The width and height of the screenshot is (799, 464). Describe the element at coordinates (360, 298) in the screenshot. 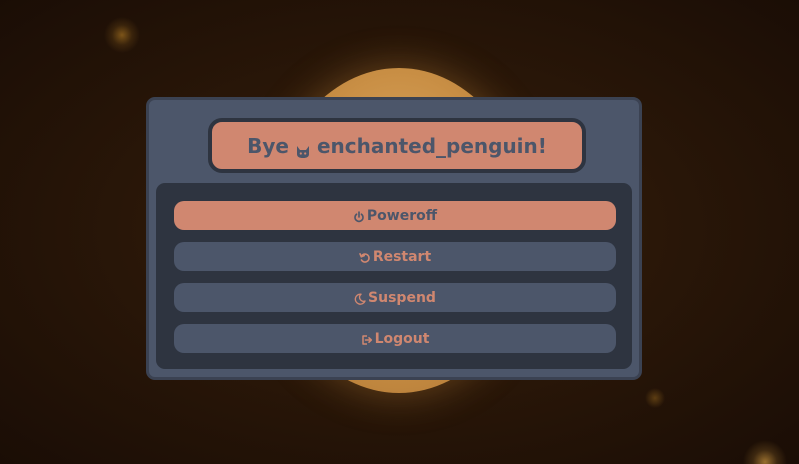

I see `moon-icon` at that location.